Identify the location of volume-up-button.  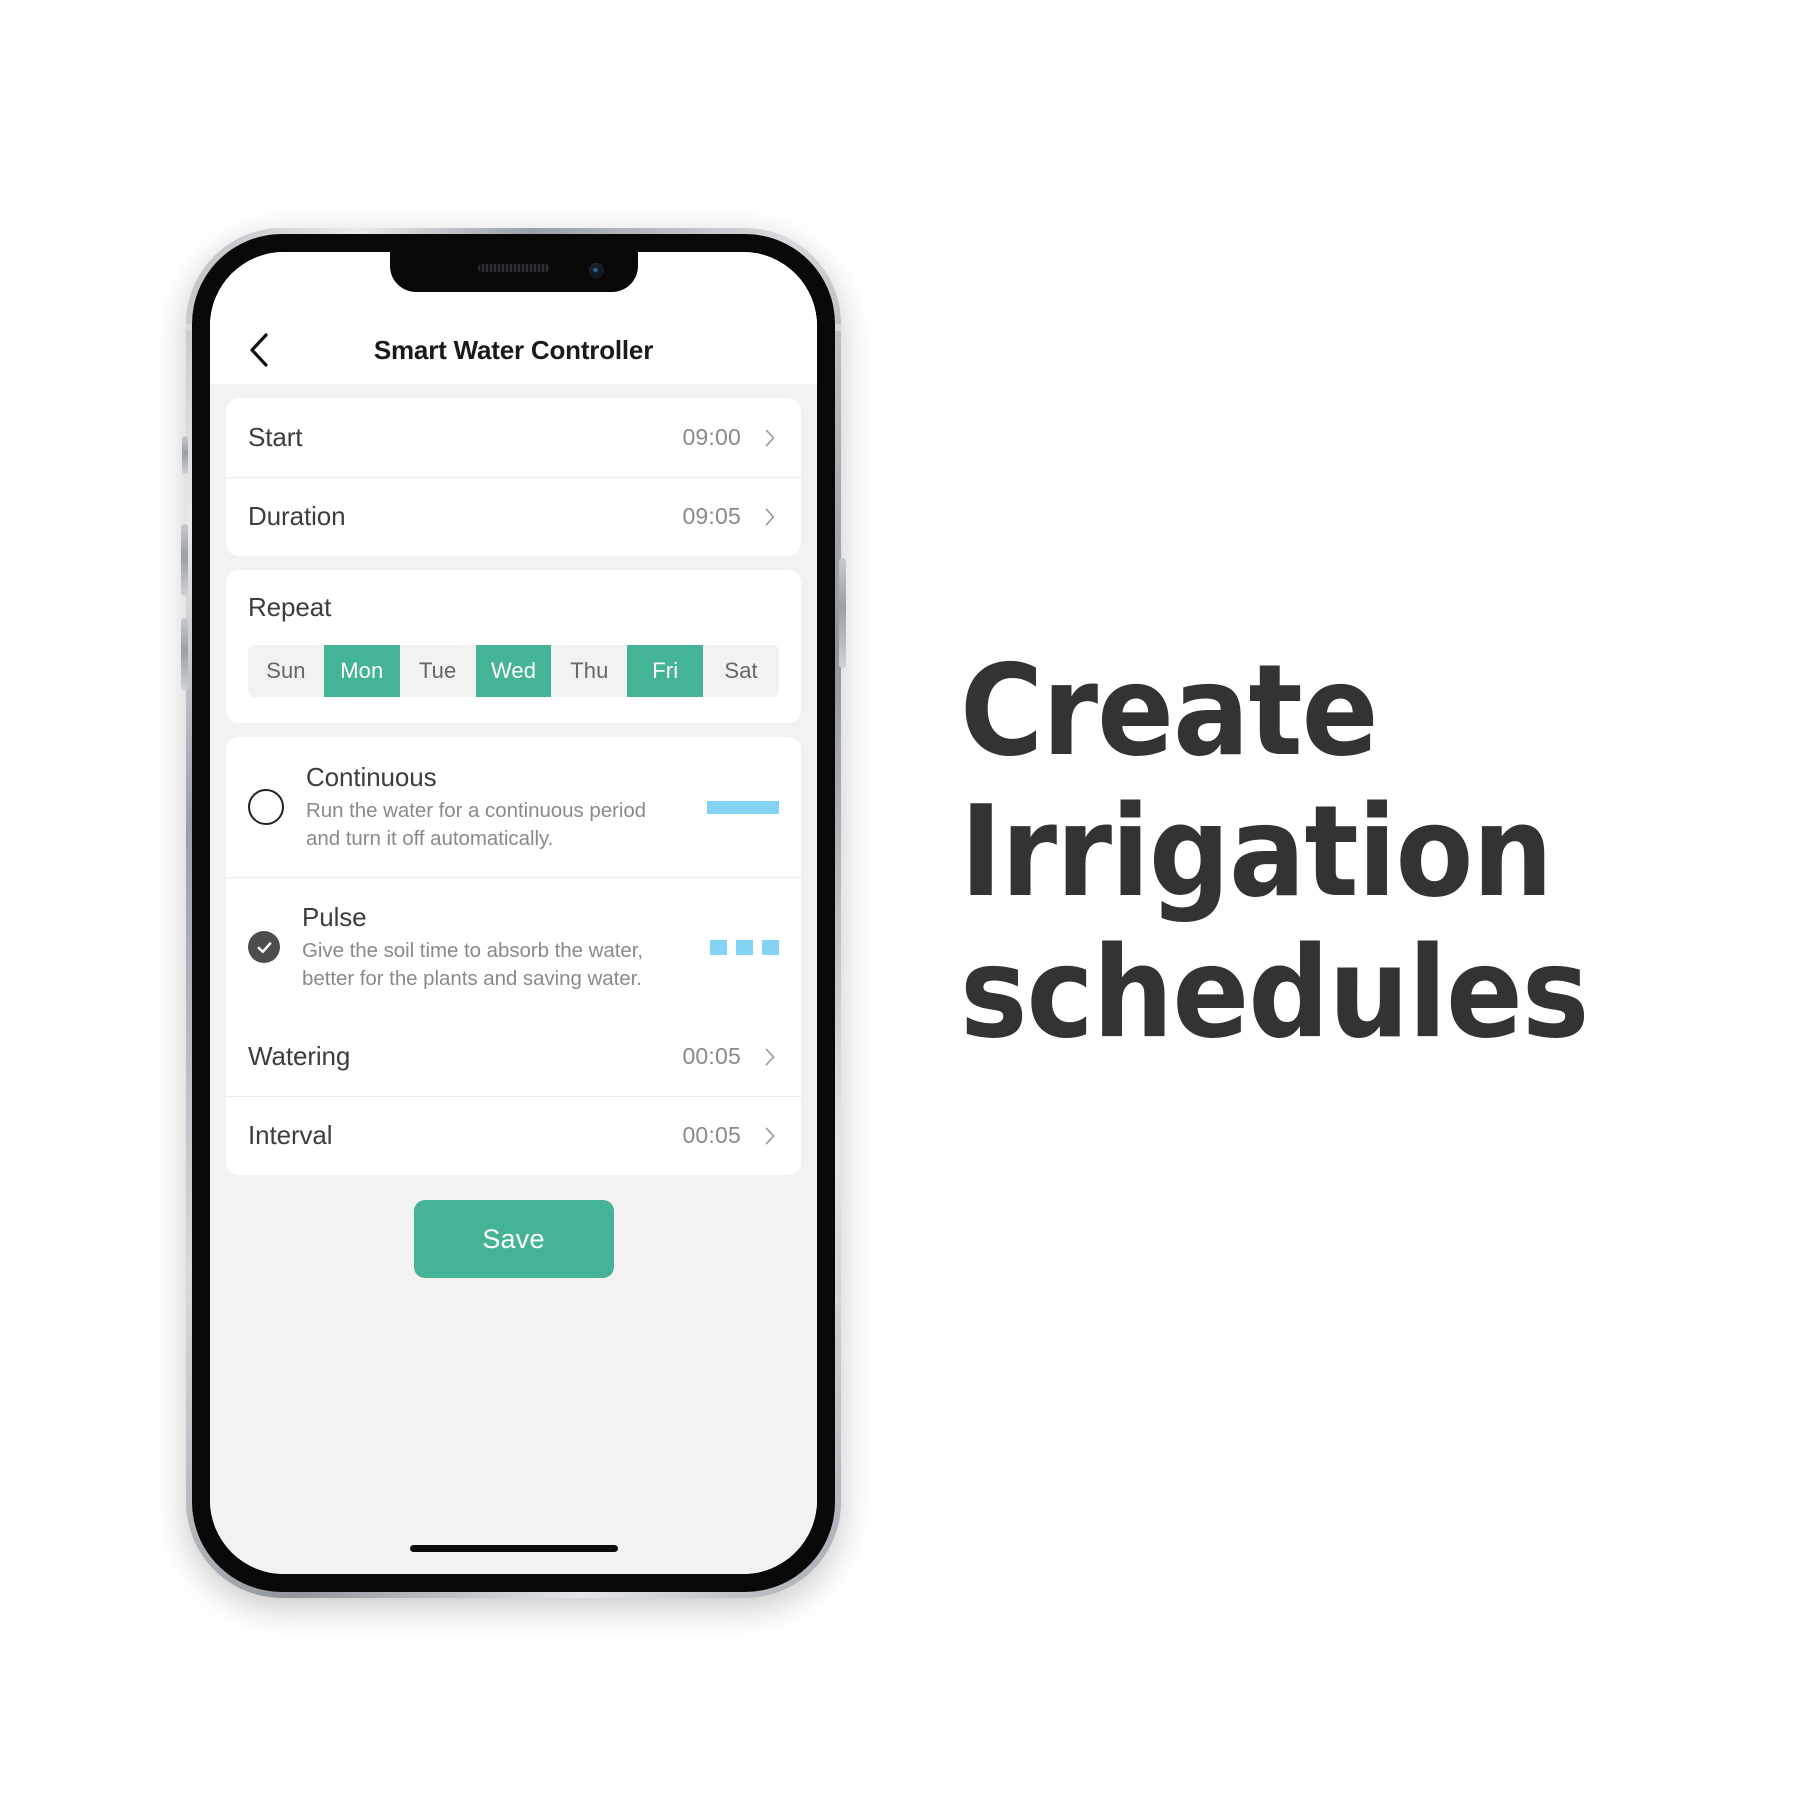
(184, 560).